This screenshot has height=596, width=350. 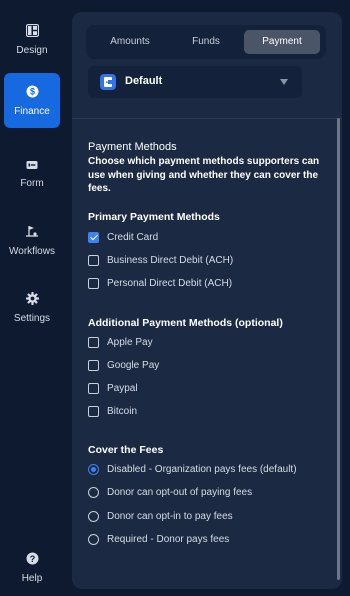 I want to click on profile-select-value: Default, so click(x=144, y=81).